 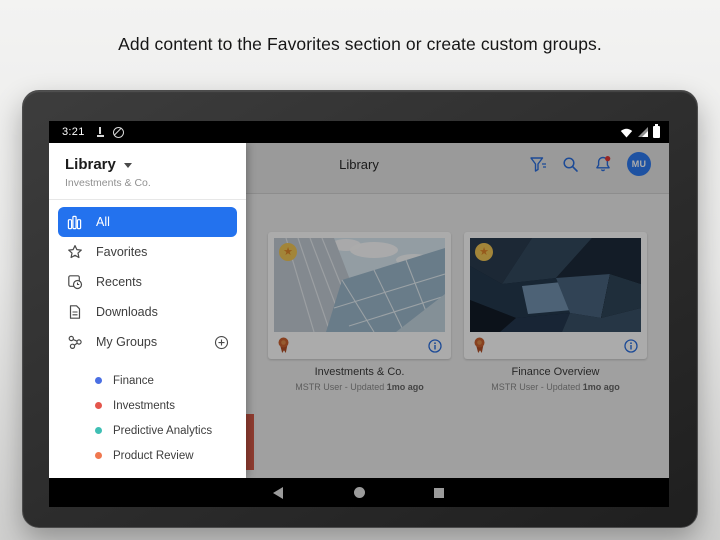 I want to click on recents-icon, so click(x=74, y=282).